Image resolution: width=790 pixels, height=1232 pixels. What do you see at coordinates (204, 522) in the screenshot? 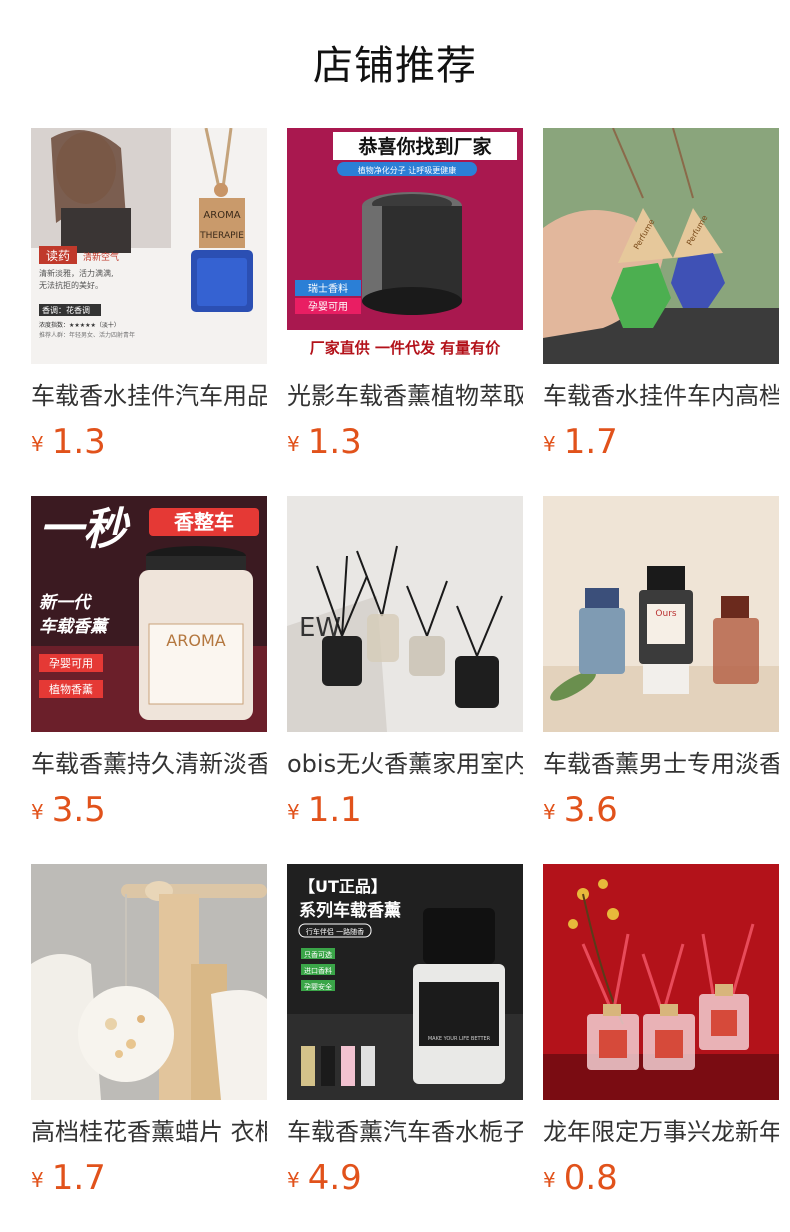
I see `ad-small-text: 香整车` at bounding box center [204, 522].